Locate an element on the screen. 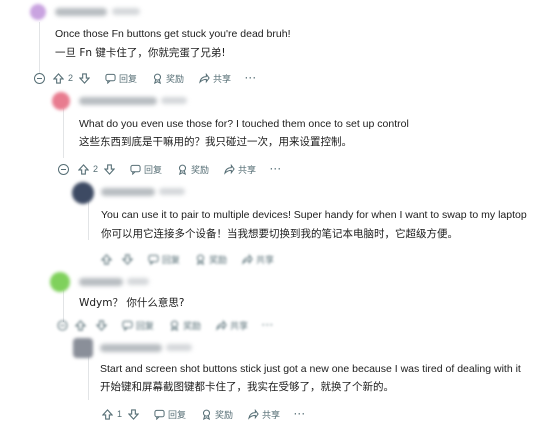 The image size is (550, 427). comment-actions: 1 回复 奖励 共享 ··· is located at coordinates (203, 414).